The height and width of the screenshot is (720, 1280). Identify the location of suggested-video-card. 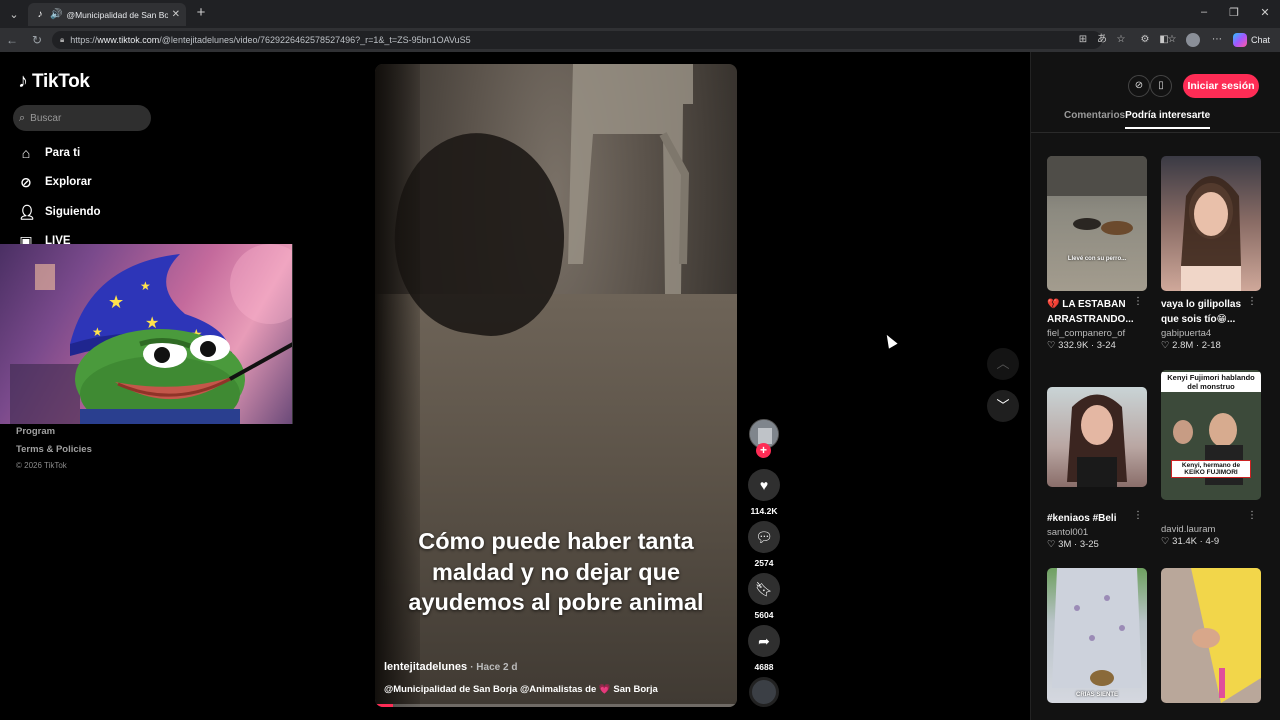
(1211, 635).